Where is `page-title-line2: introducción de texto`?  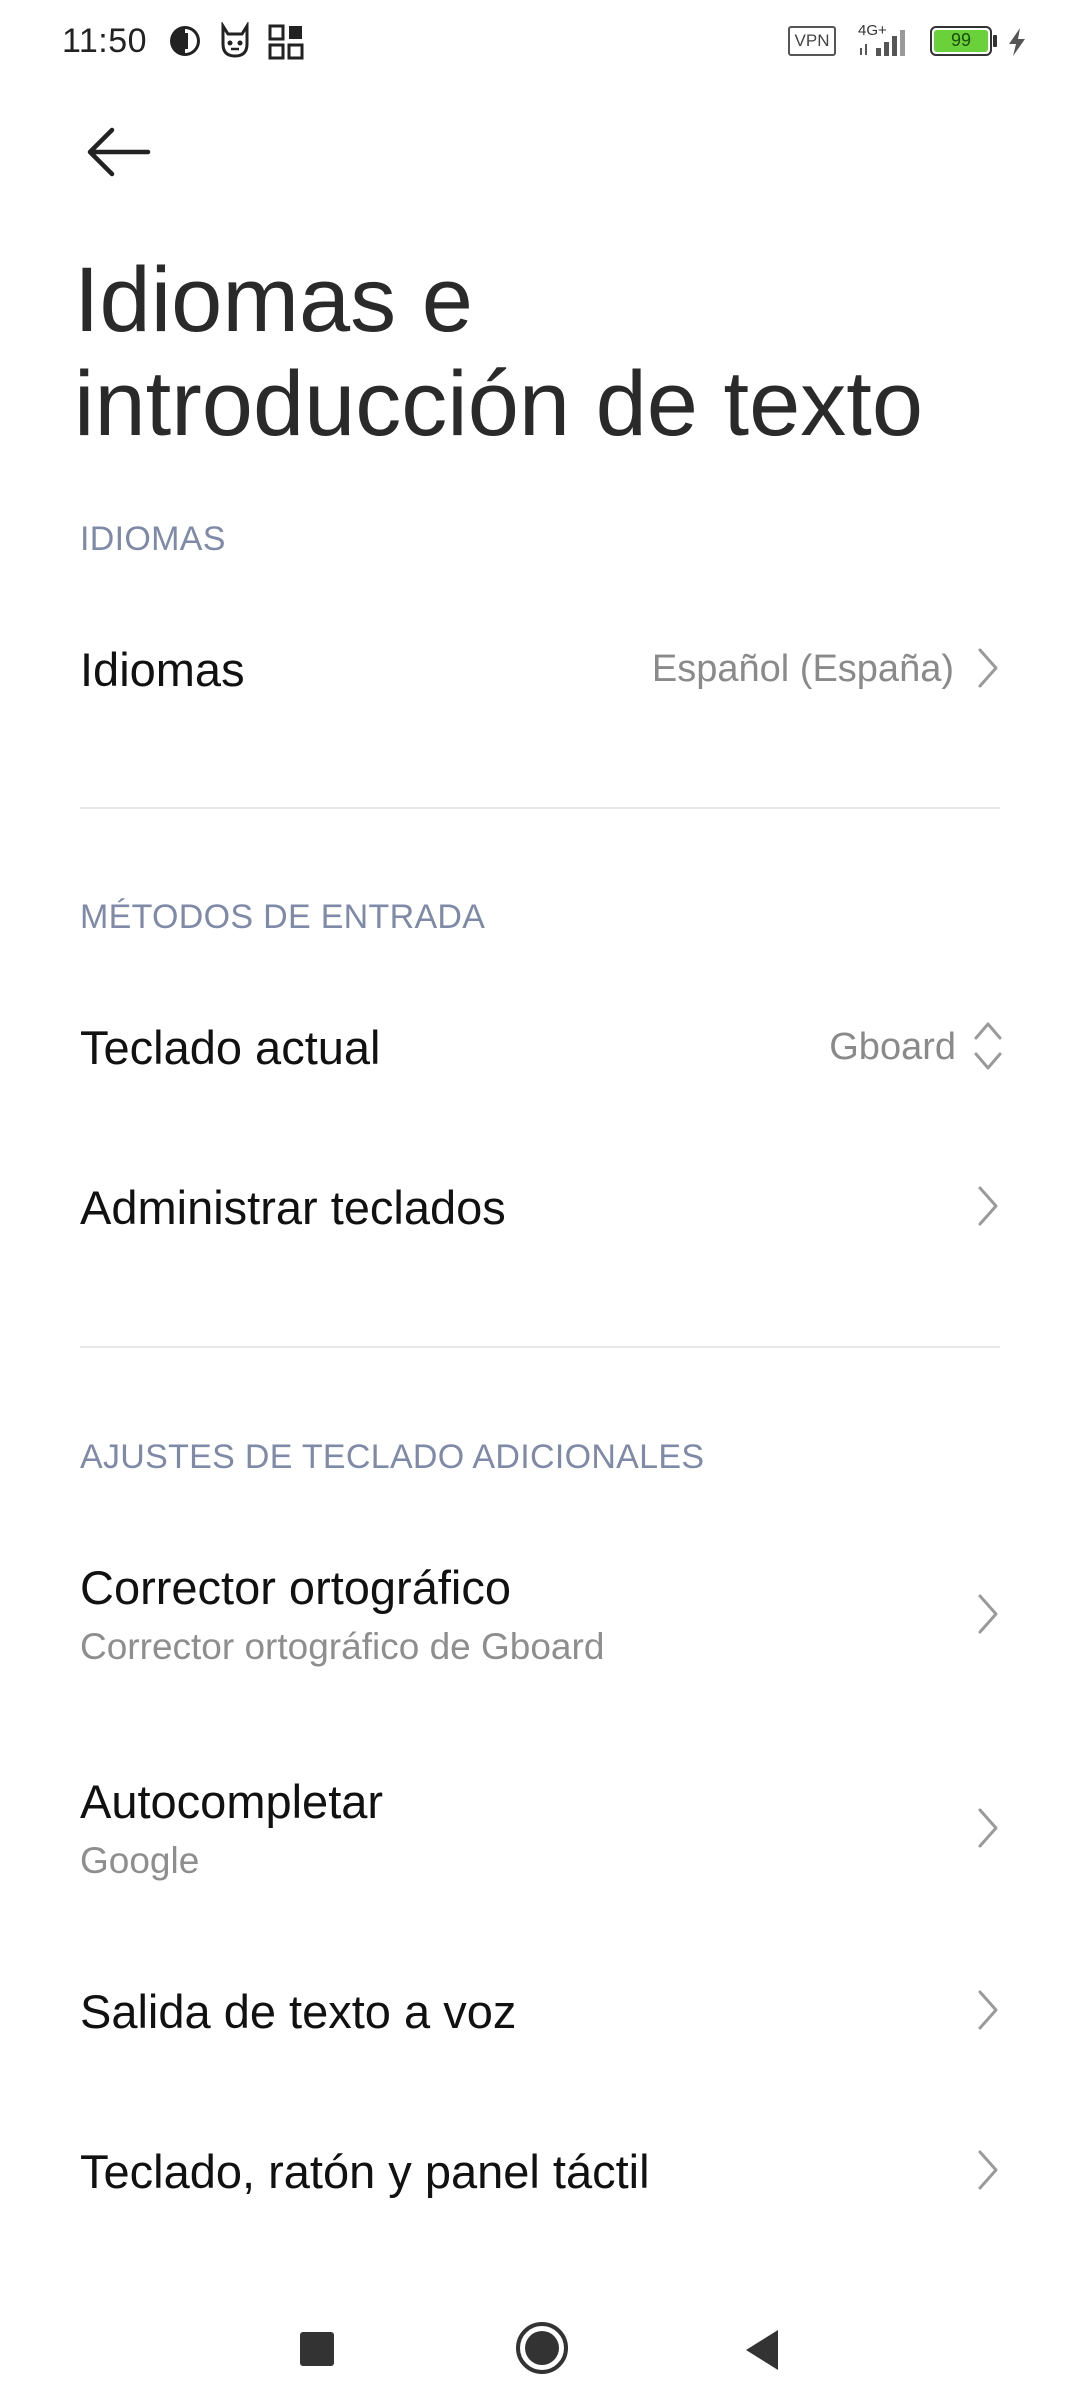
page-title-line2: introducción de texto is located at coordinates (498, 404).